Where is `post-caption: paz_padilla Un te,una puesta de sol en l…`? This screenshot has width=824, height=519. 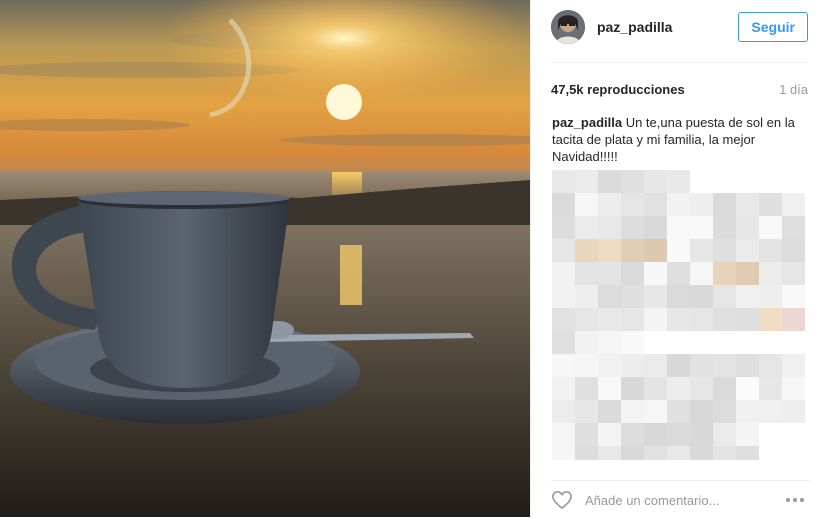 post-caption: paz_padilla Un te,una puesta de sol en l… is located at coordinates (680, 139).